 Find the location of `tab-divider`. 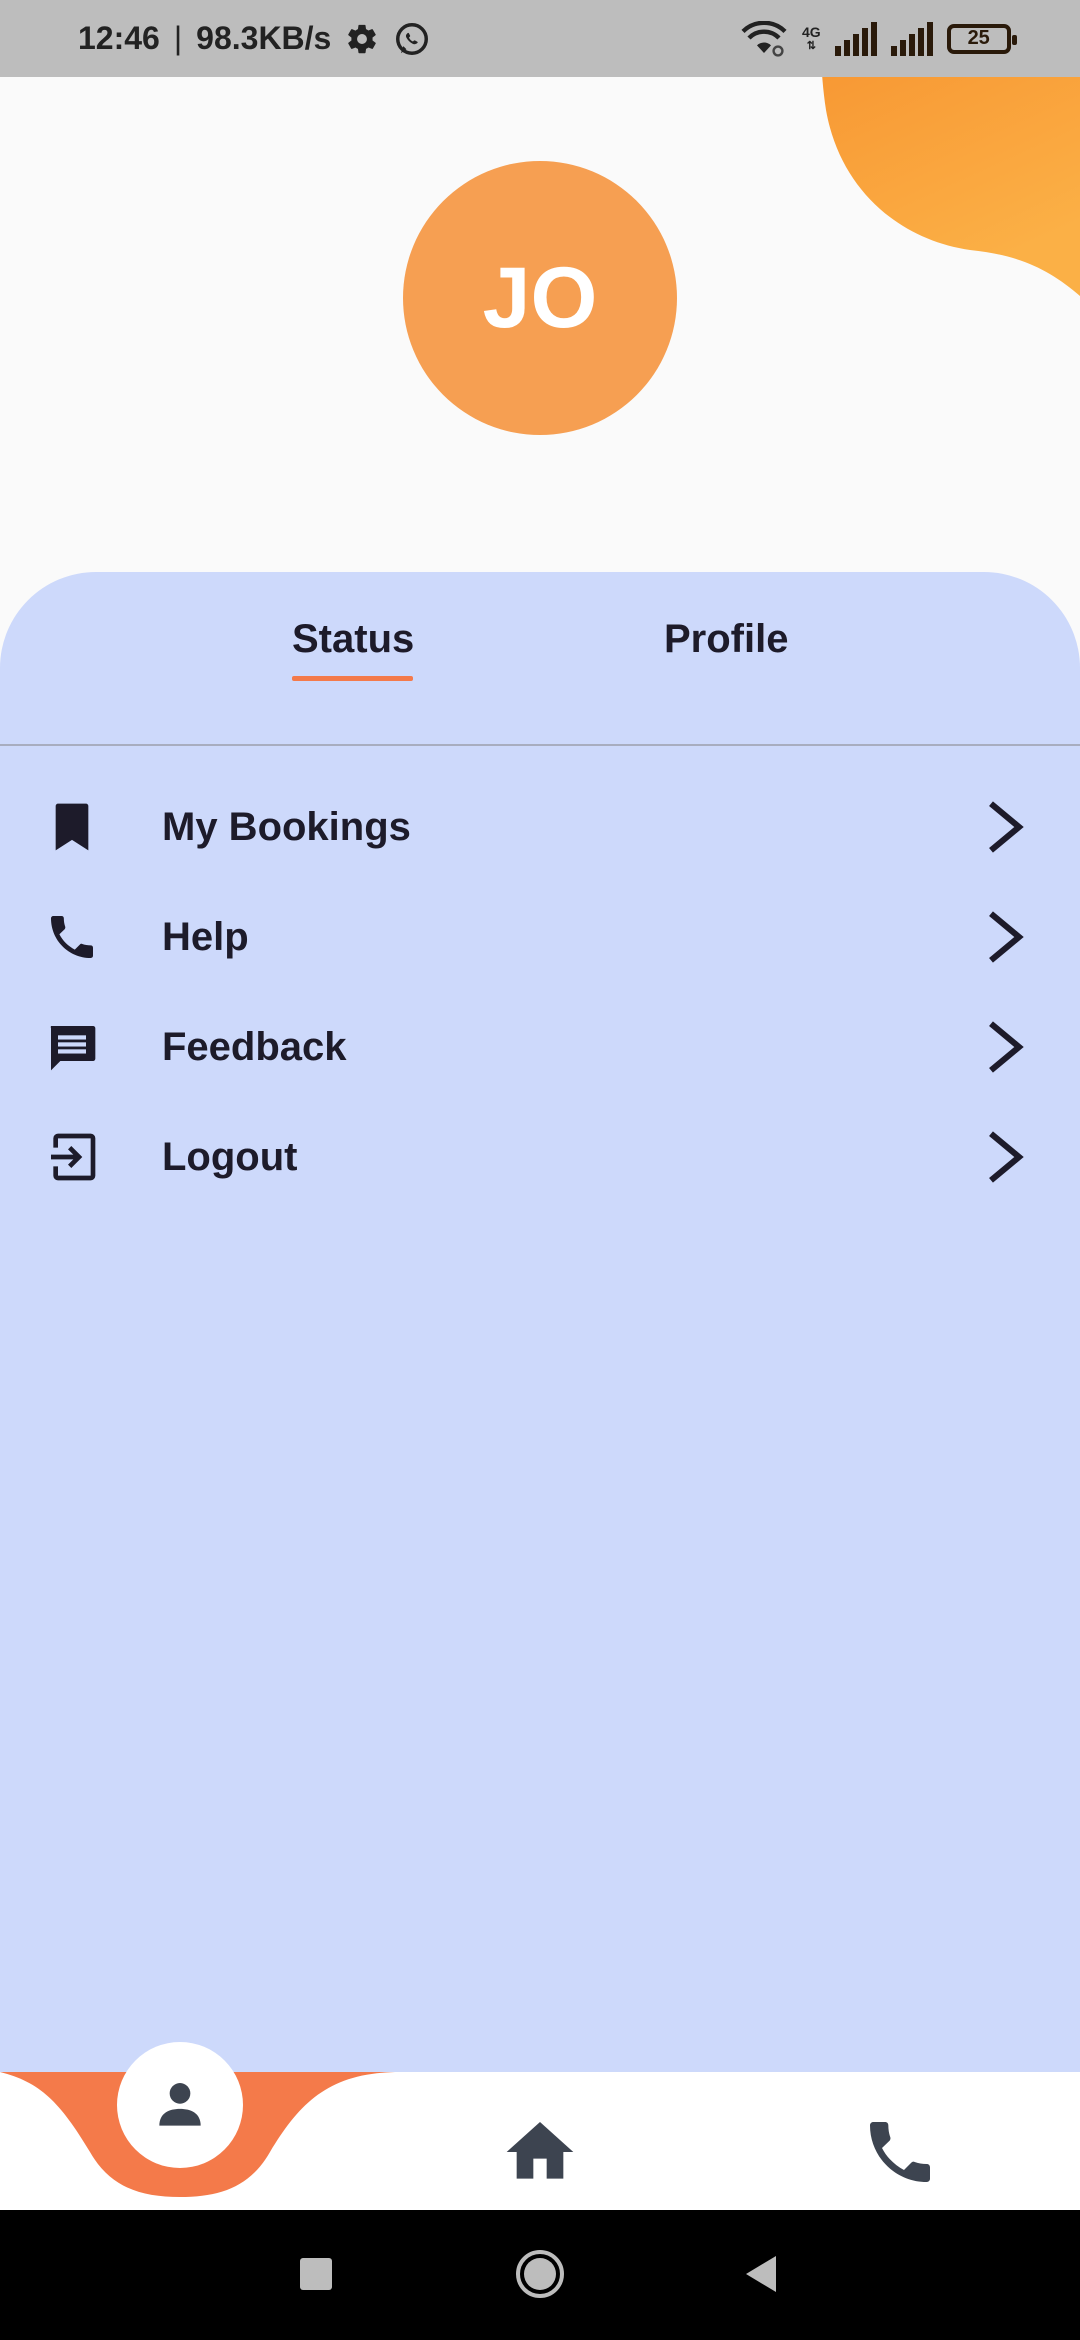

tab-divider is located at coordinates (540, 745).